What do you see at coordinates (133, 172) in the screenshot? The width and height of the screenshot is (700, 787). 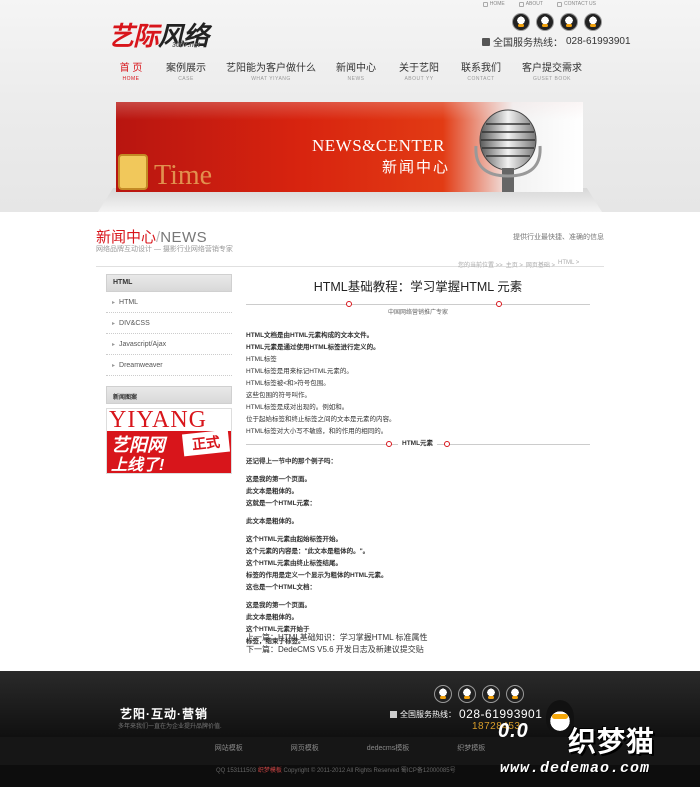 I see `tv-icon` at bounding box center [133, 172].